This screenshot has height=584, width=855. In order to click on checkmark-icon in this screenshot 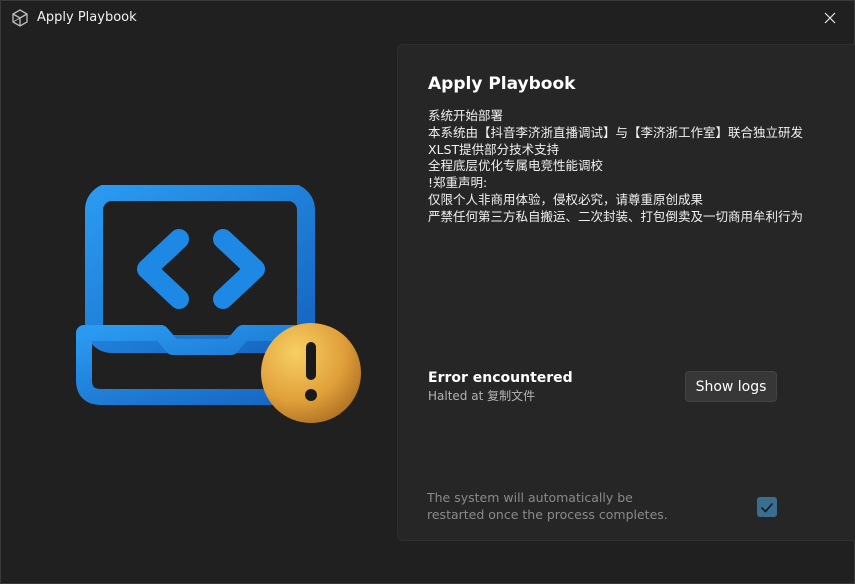, I will do `click(767, 507)`.